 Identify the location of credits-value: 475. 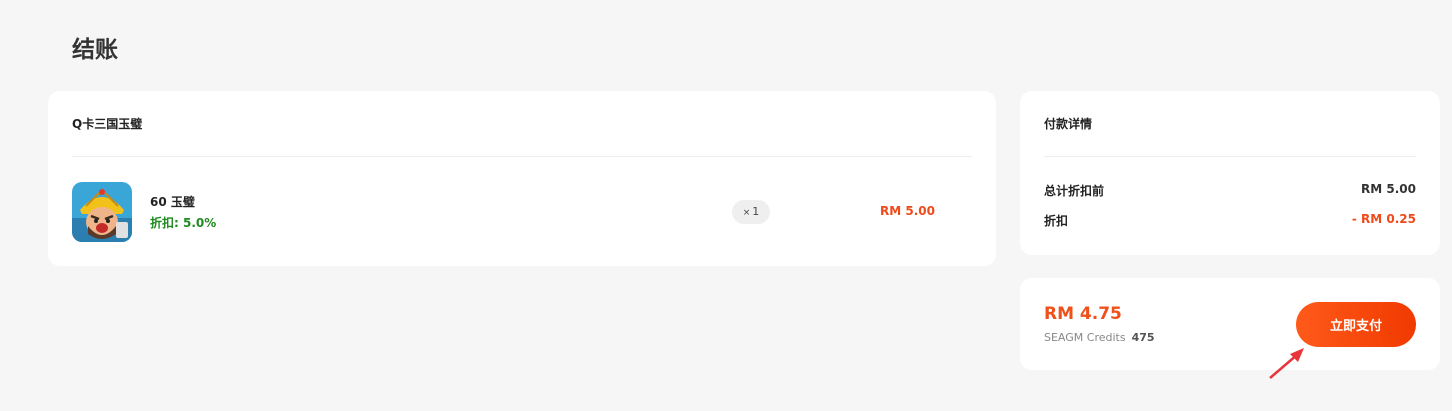
(1143, 337).